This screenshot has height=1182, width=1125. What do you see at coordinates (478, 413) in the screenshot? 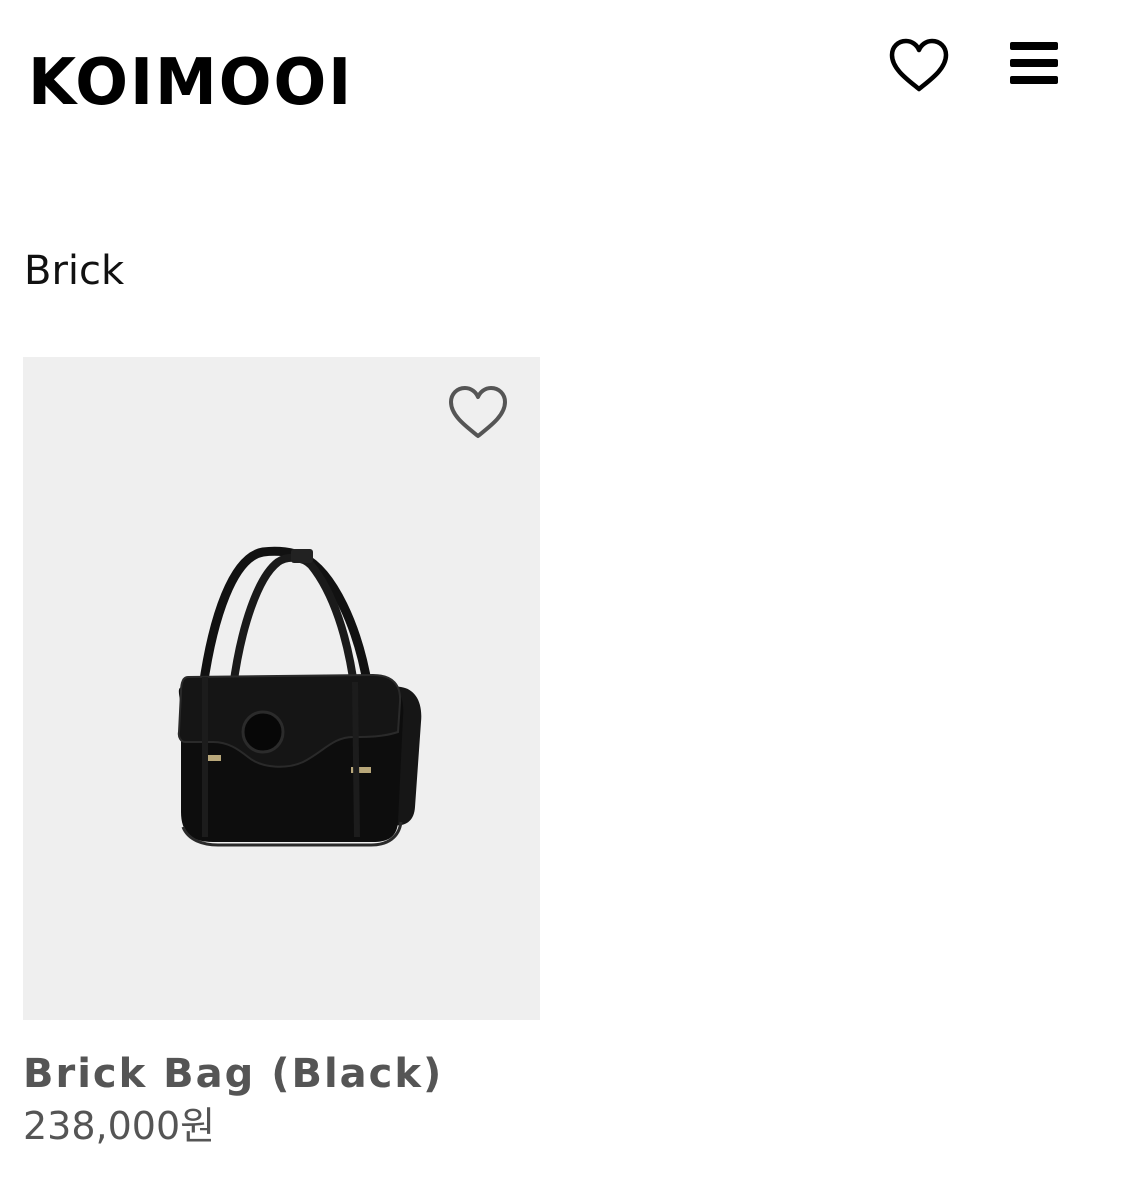
I see `product-wishlist-heart-icon` at bounding box center [478, 413].